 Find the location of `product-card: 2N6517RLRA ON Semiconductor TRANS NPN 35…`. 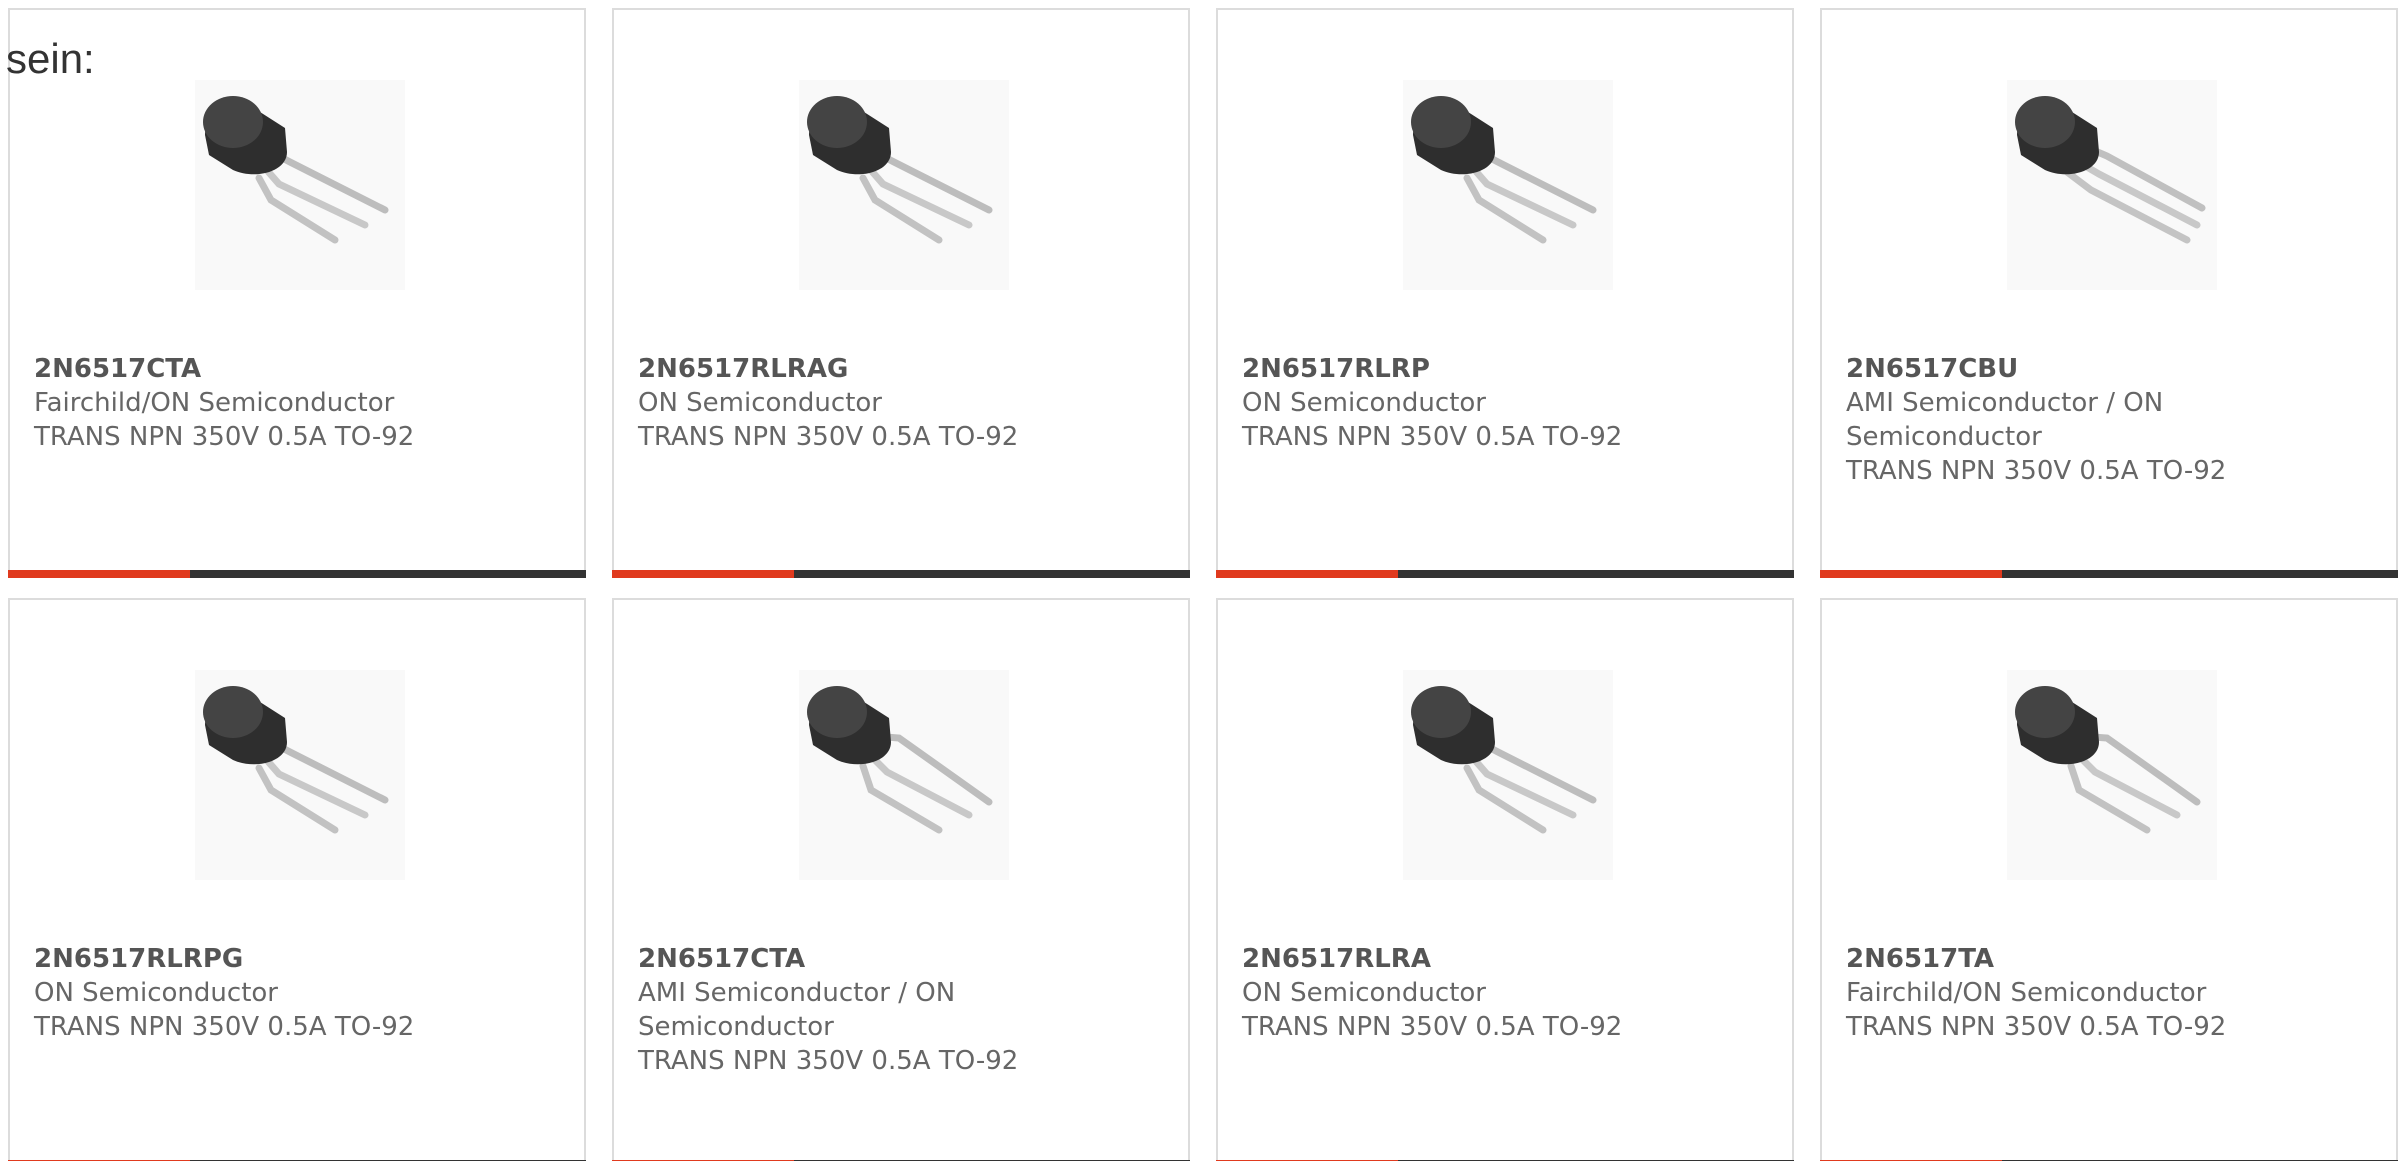

product-card: 2N6517RLRA ON Semiconductor TRANS NPN 35… is located at coordinates (1505, 879).